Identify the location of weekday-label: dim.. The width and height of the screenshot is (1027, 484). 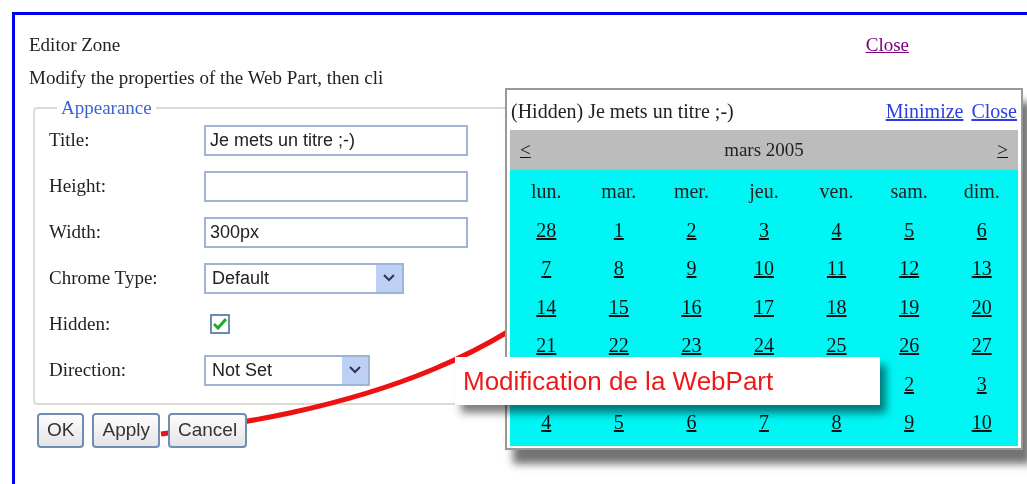
(981, 191).